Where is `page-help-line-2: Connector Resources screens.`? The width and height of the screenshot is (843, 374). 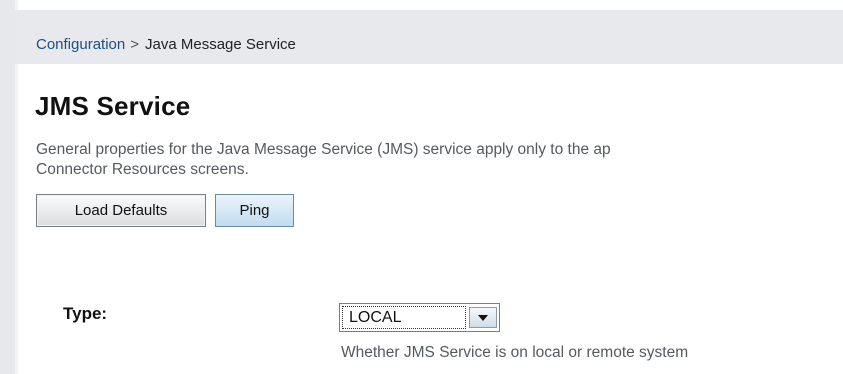 page-help-line-2: Connector Resources screens. is located at coordinates (142, 169).